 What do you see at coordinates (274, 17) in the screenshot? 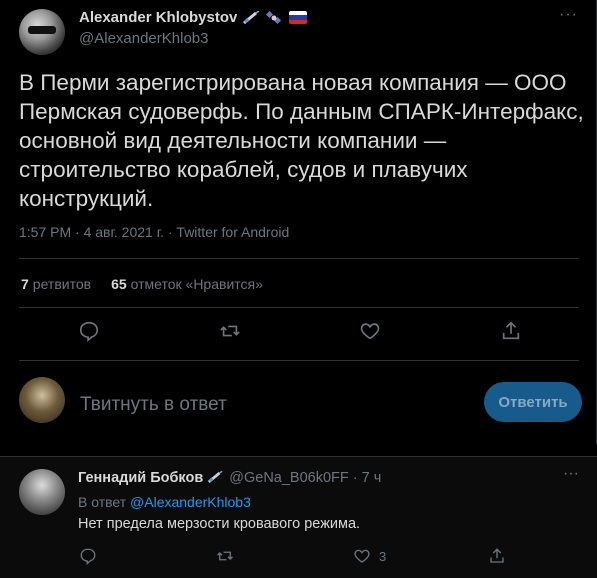
I see `satellite-icon` at bounding box center [274, 17].